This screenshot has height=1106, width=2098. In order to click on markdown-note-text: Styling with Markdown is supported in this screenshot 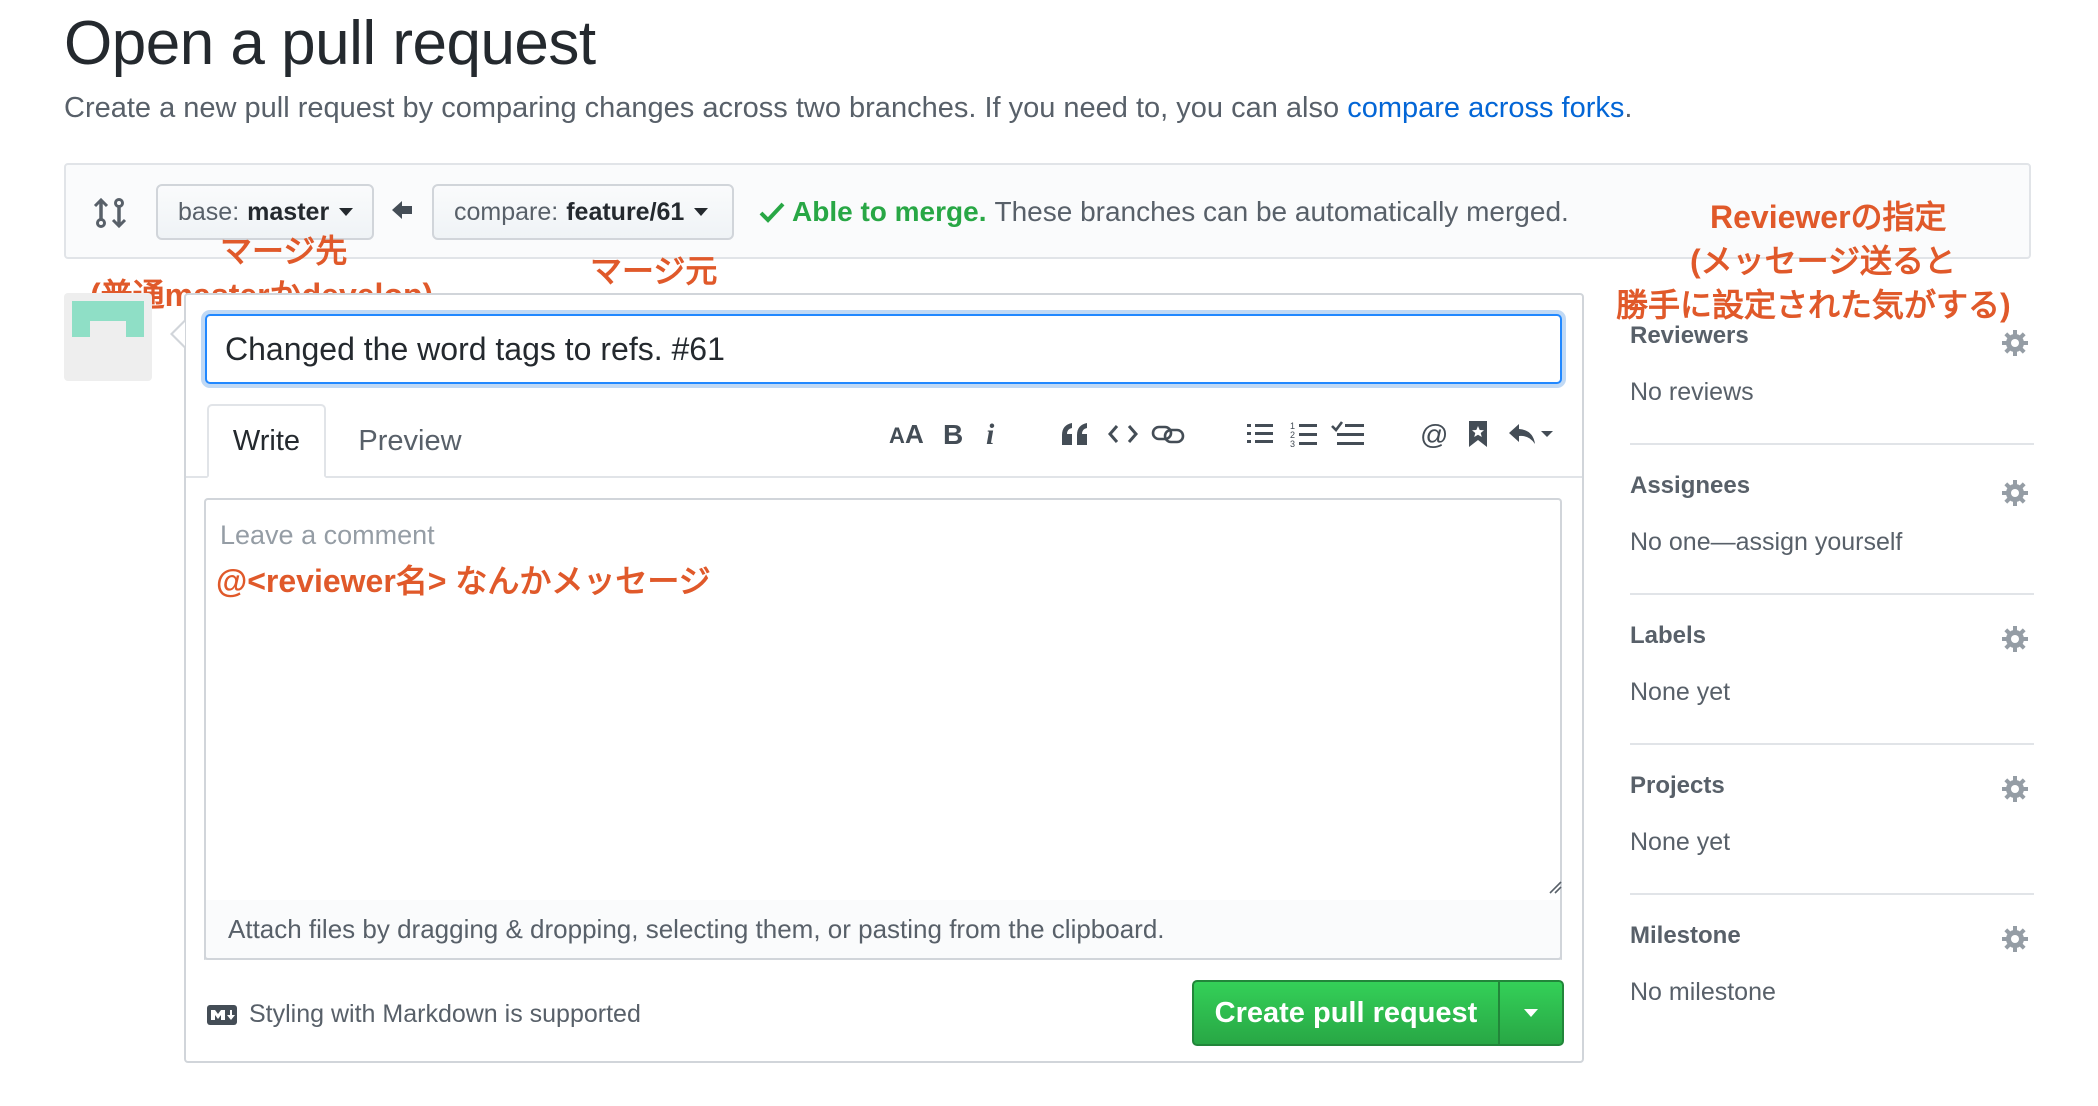, I will do `click(445, 1014)`.